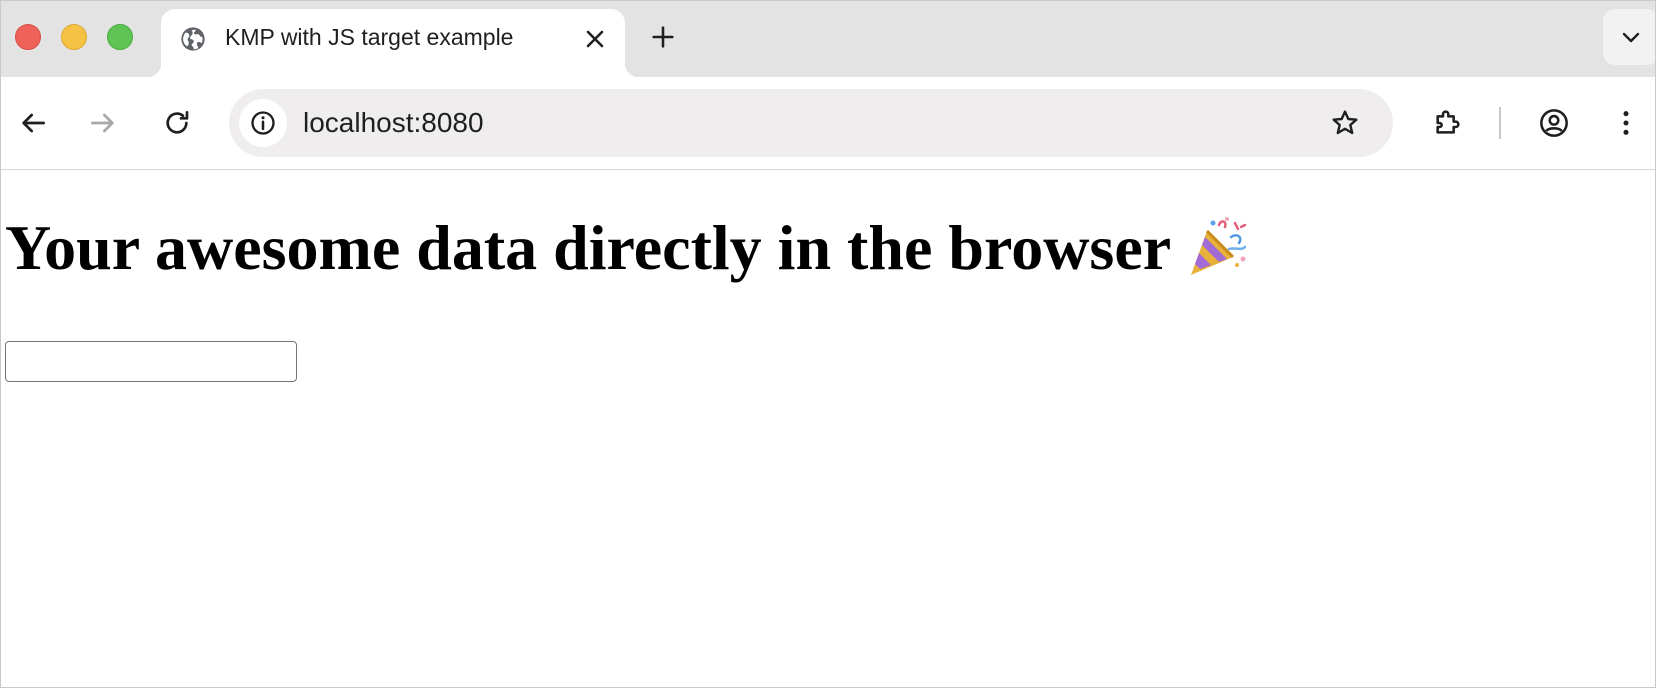 This screenshot has height=688, width=1656. I want to click on puzzle-icon, so click(1447, 123).